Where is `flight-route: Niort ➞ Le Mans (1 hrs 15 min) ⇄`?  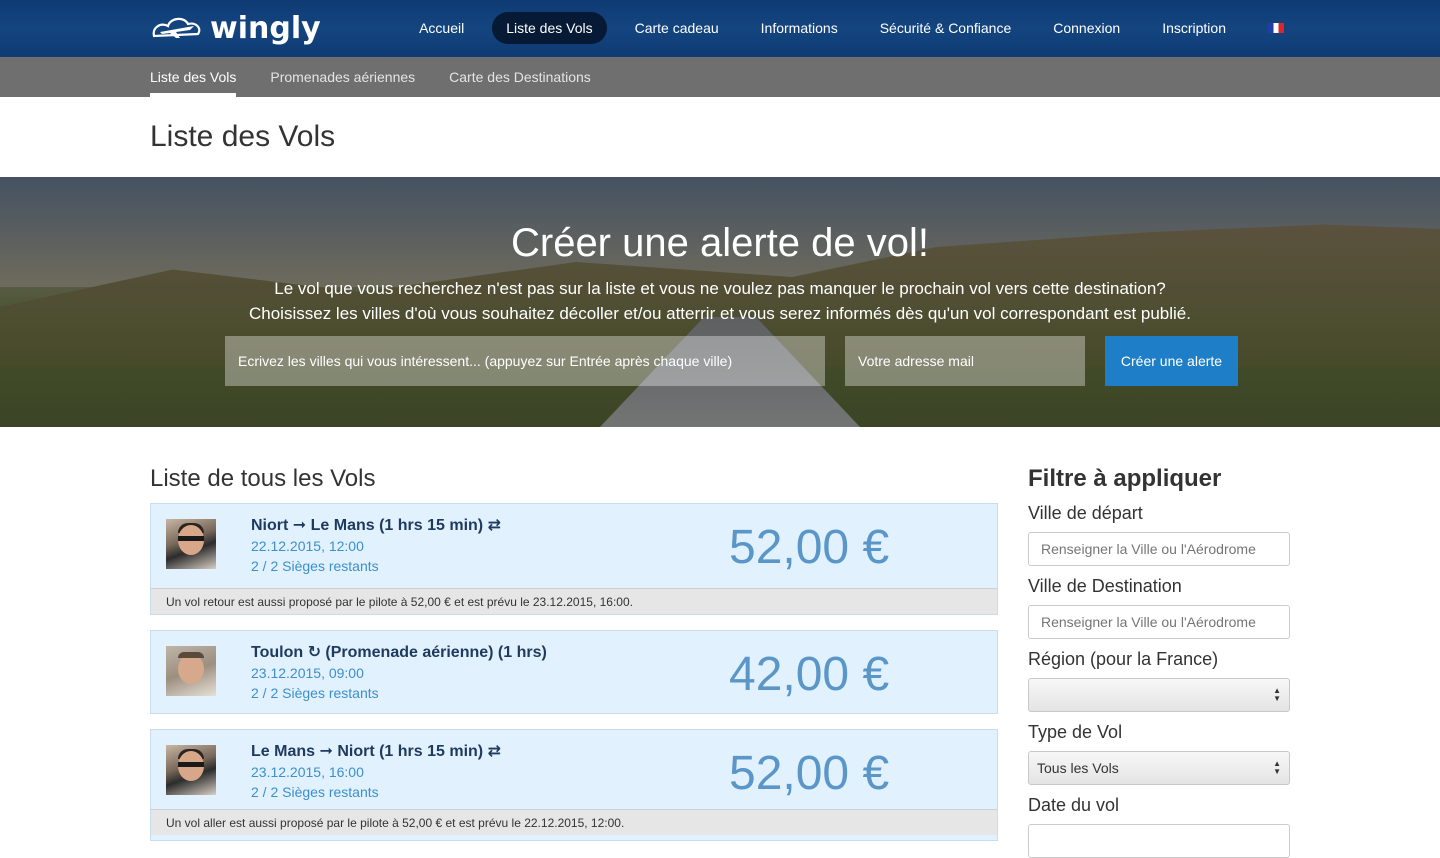 flight-route: Niort ➞ Le Mans (1 hrs 15 min) ⇄ is located at coordinates (376, 525).